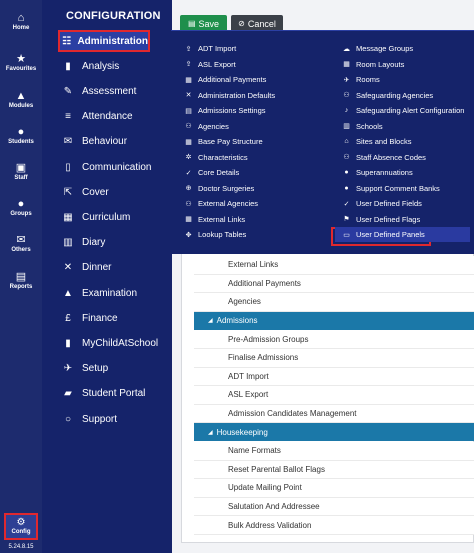  Describe the element at coordinates (381, 203) in the screenshot. I see `menu-item-user-defined-fields: ✓ User Defined Fields` at that location.